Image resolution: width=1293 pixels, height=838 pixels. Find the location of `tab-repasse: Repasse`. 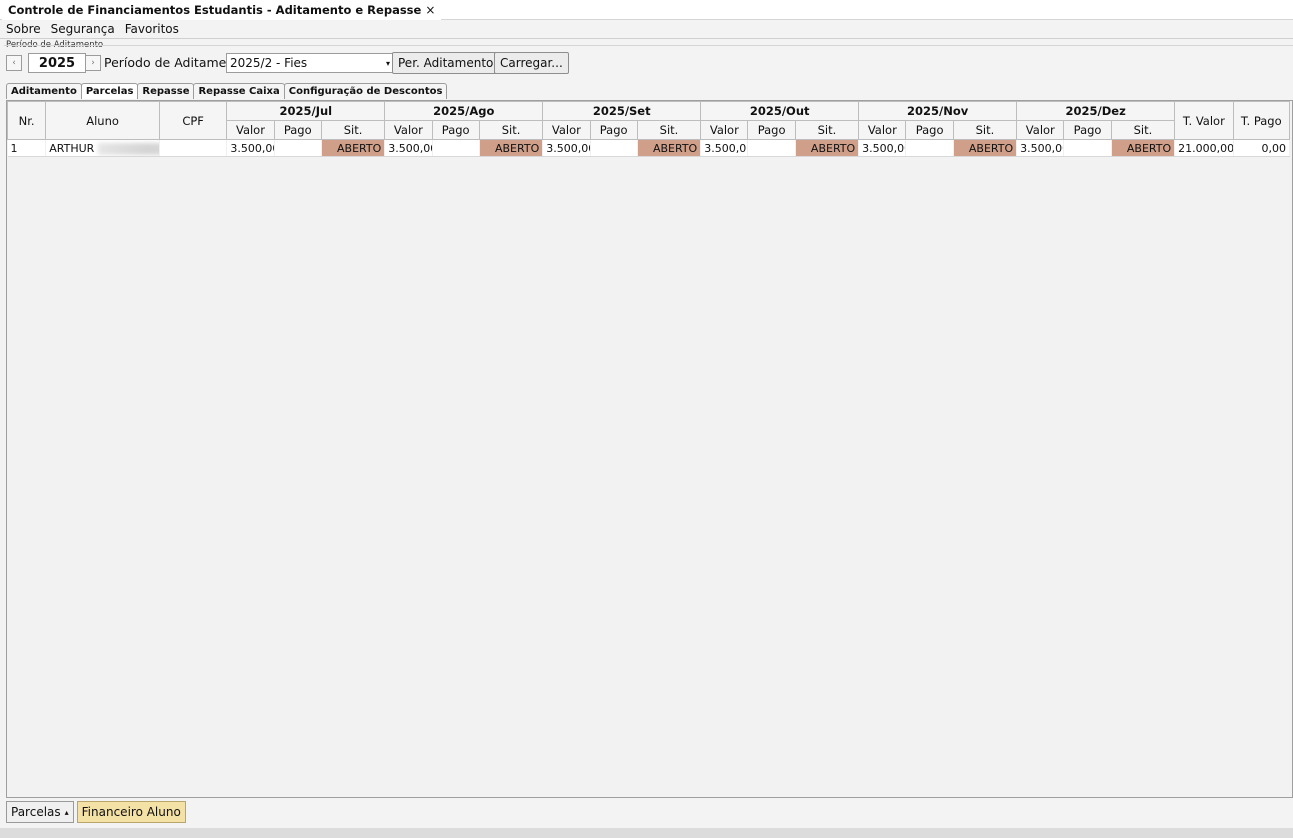

tab-repasse: Repasse is located at coordinates (166, 91).